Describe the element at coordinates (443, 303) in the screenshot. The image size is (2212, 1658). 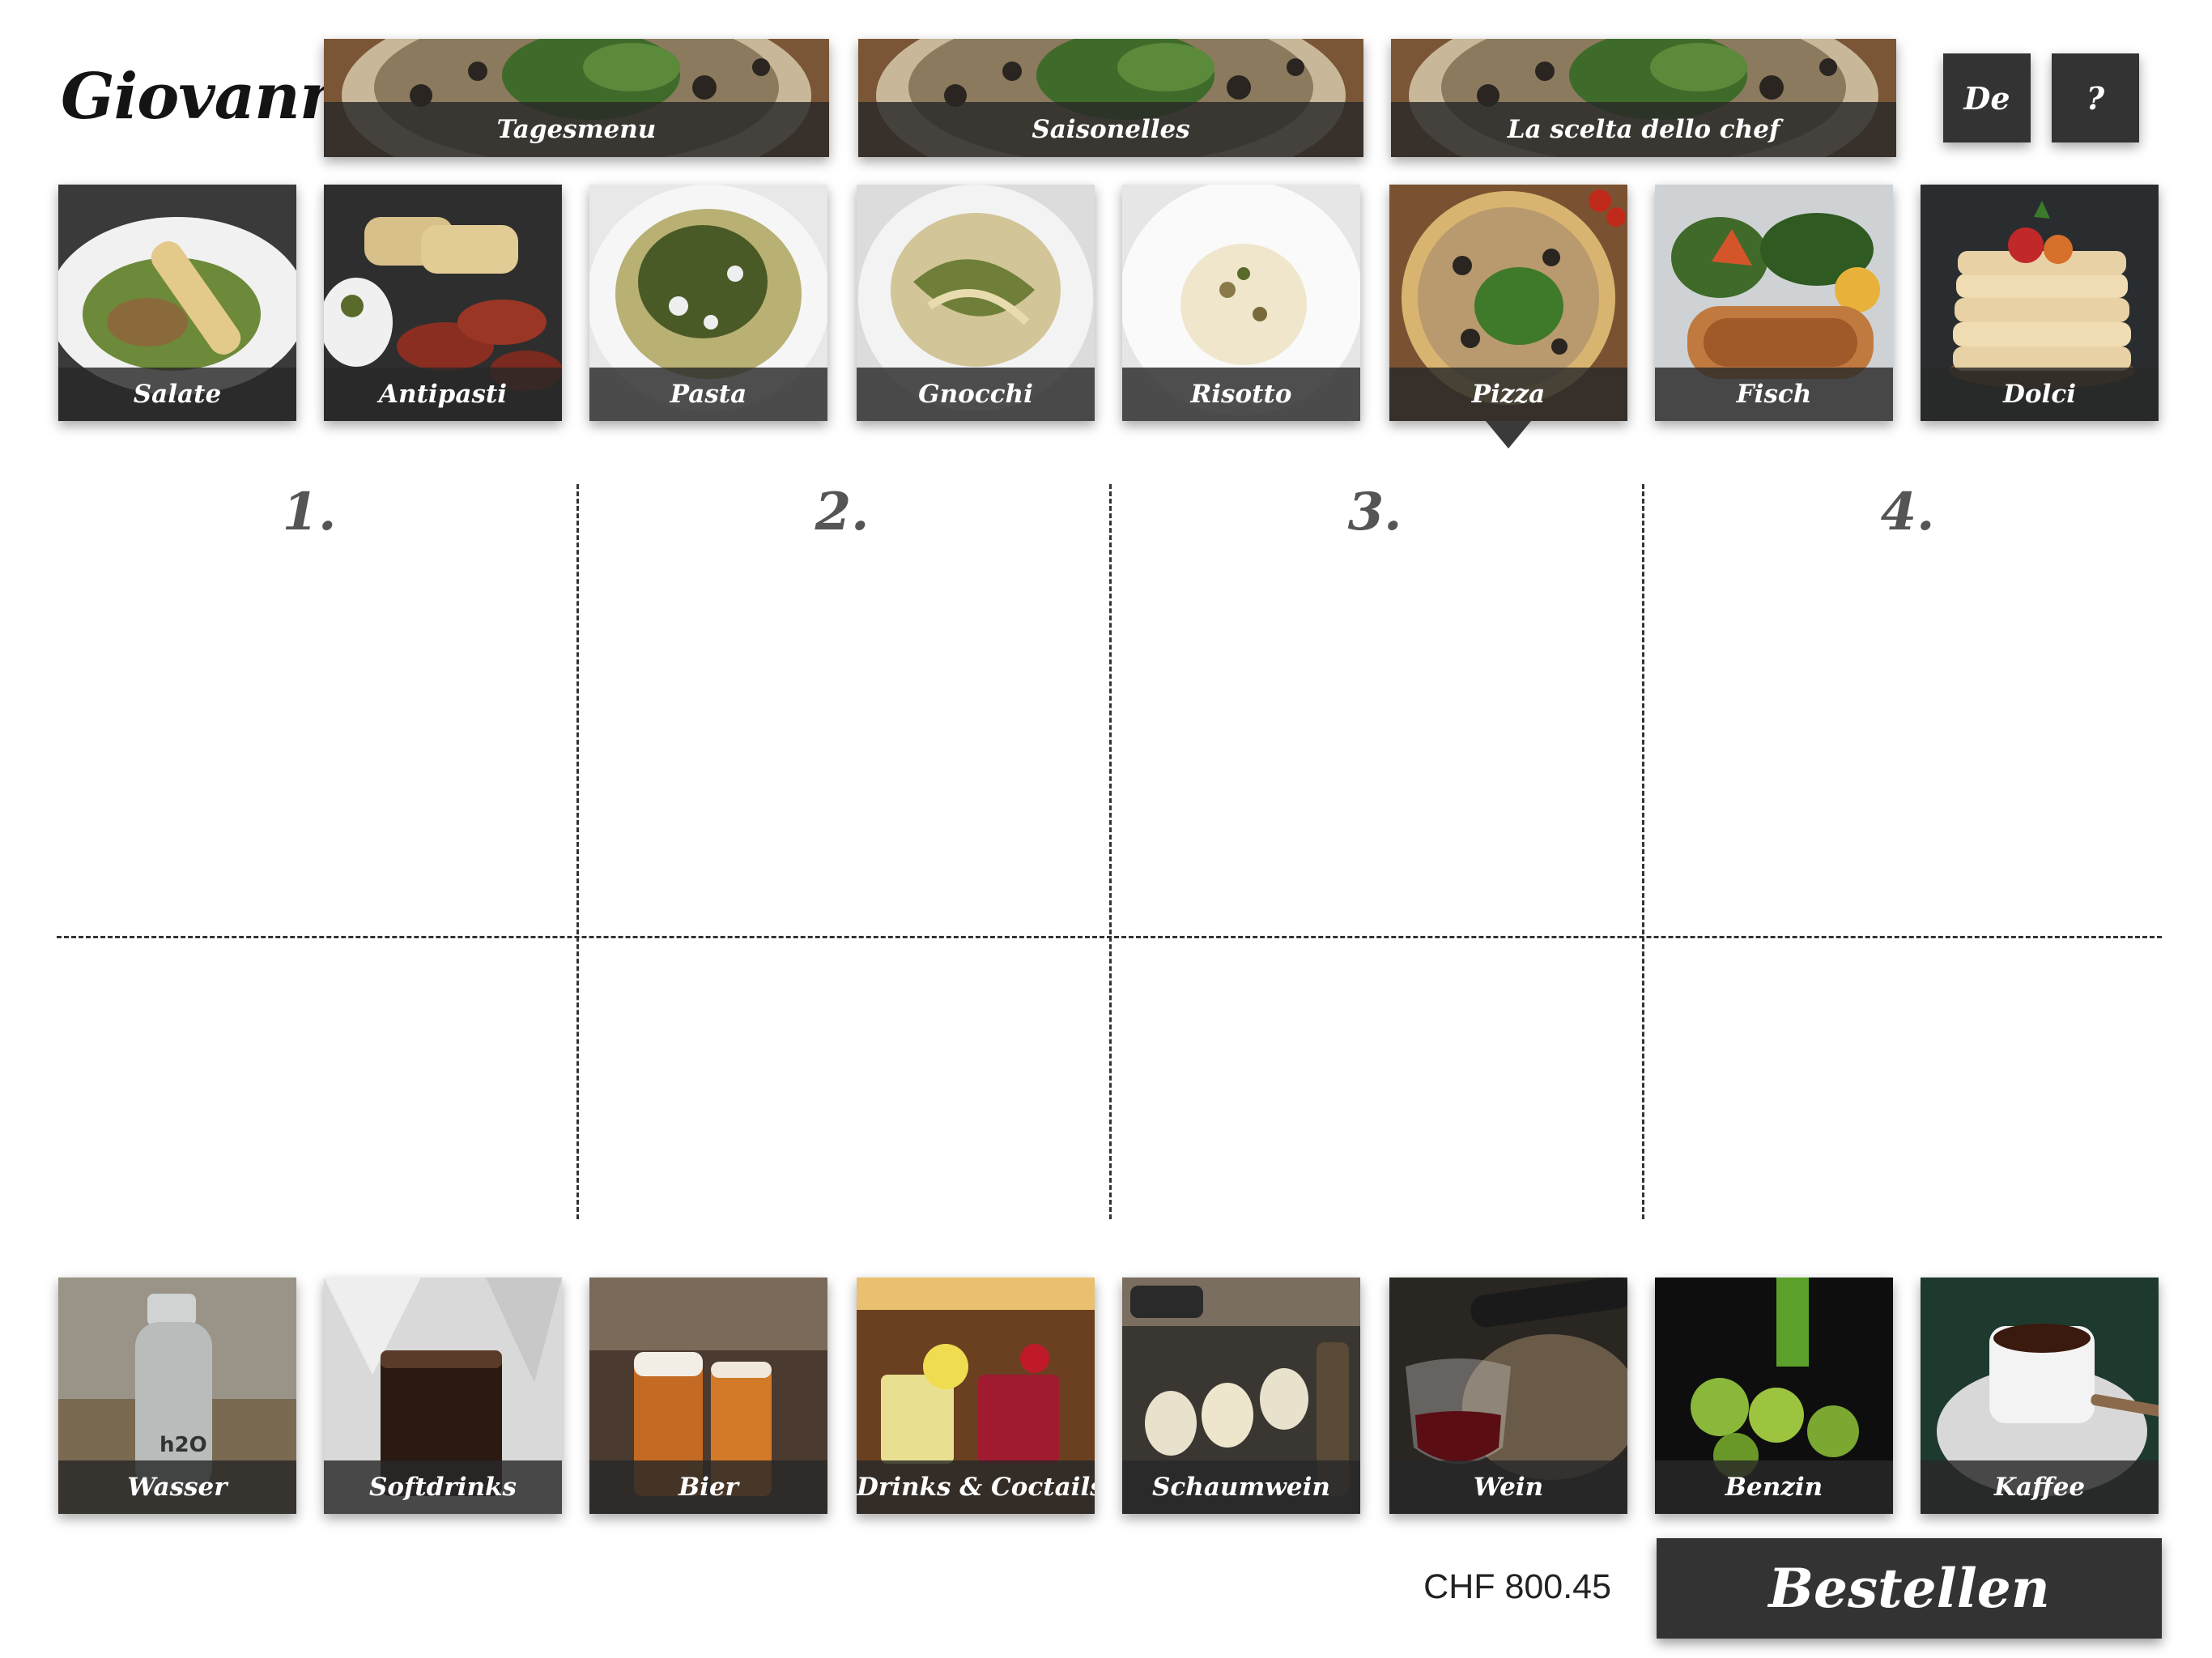
I see `category-antipasti: Antipasti` at that location.